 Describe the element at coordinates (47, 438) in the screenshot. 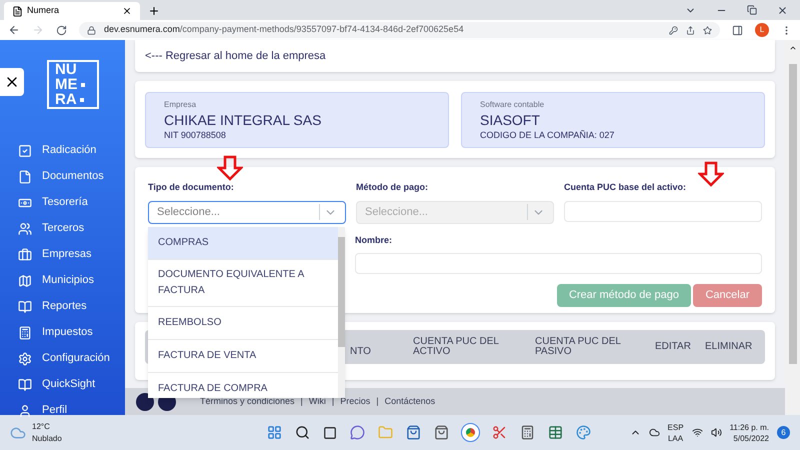

I see `weather-text: Nublado` at that location.